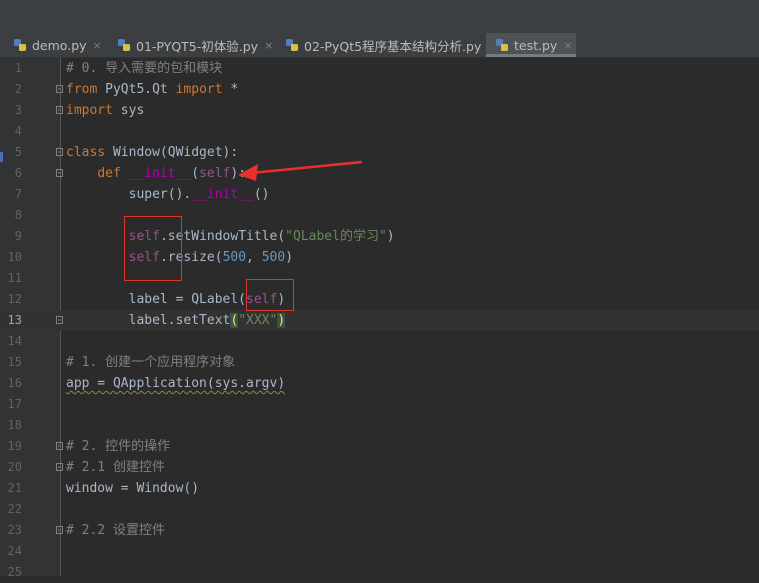 Image resolution: width=759 pixels, height=583 pixels. What do you see at coordinates (300, 170) in the screenshot?
I see `annotation-arrow` at bounding box center [300, 170].